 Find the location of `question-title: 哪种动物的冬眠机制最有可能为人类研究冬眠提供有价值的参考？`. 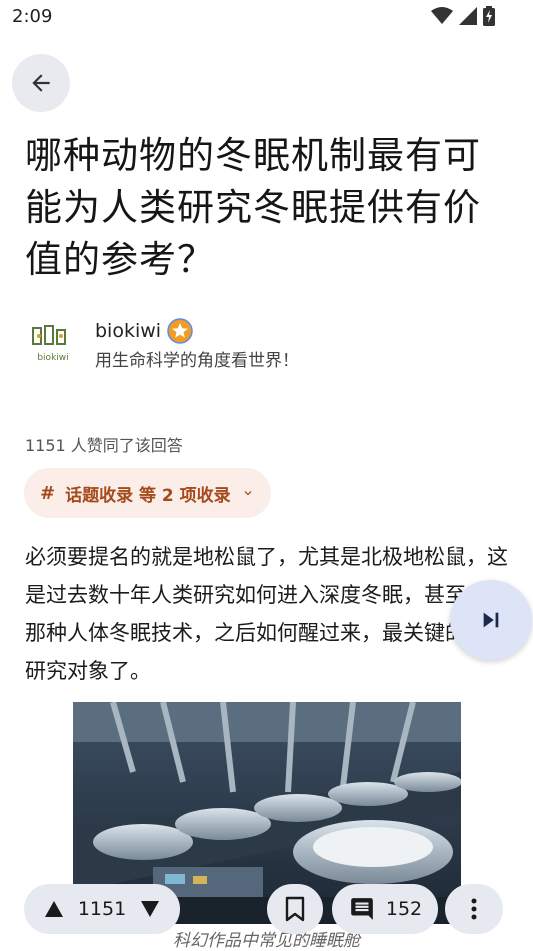

question-title: 哪种动物的冬眠机制最有可能为人类研究冬眠提供有价值的参考？ is located at coordinates (265, 208).